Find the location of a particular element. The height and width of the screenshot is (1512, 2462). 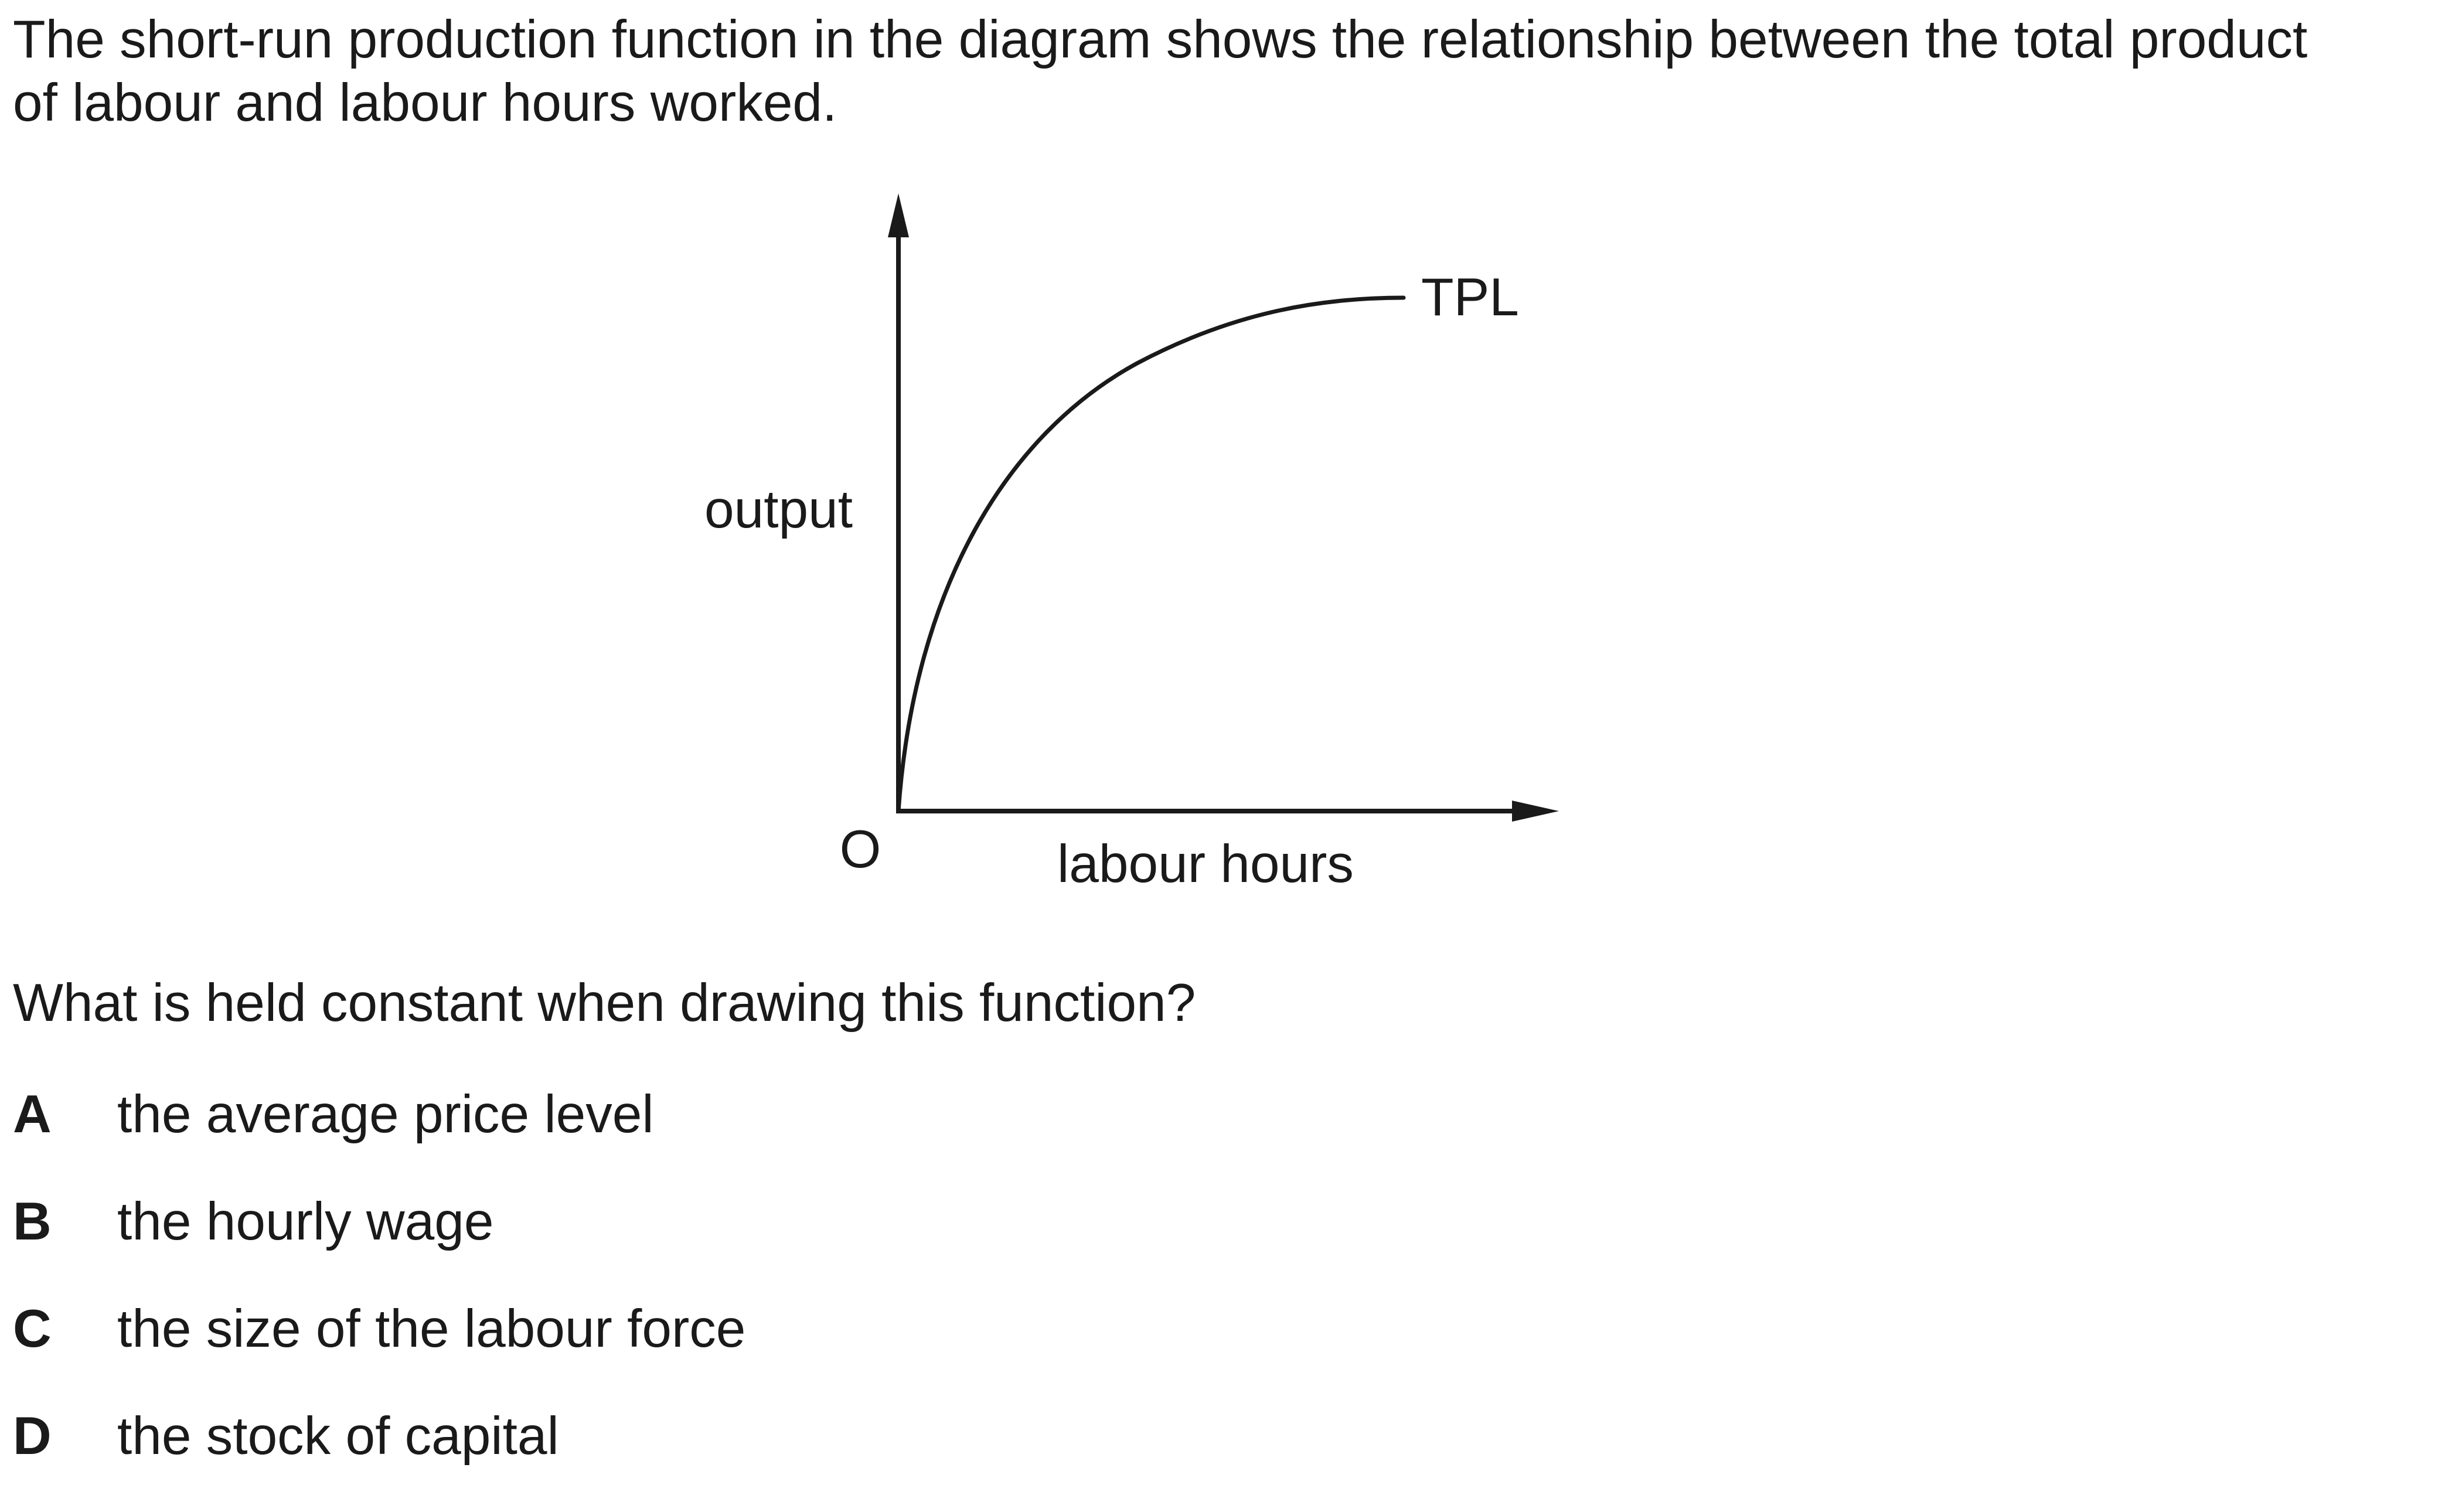

option-a: A the average price level is located at coordinates (379, 1136).